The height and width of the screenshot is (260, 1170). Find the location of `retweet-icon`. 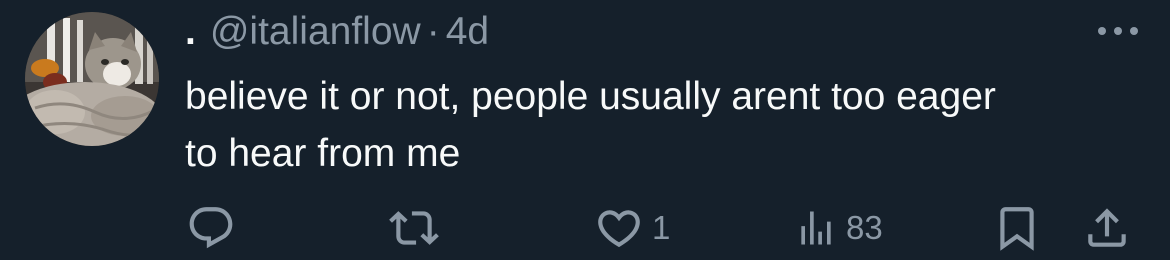

retweet-icon is located at coordinates (414, 228).